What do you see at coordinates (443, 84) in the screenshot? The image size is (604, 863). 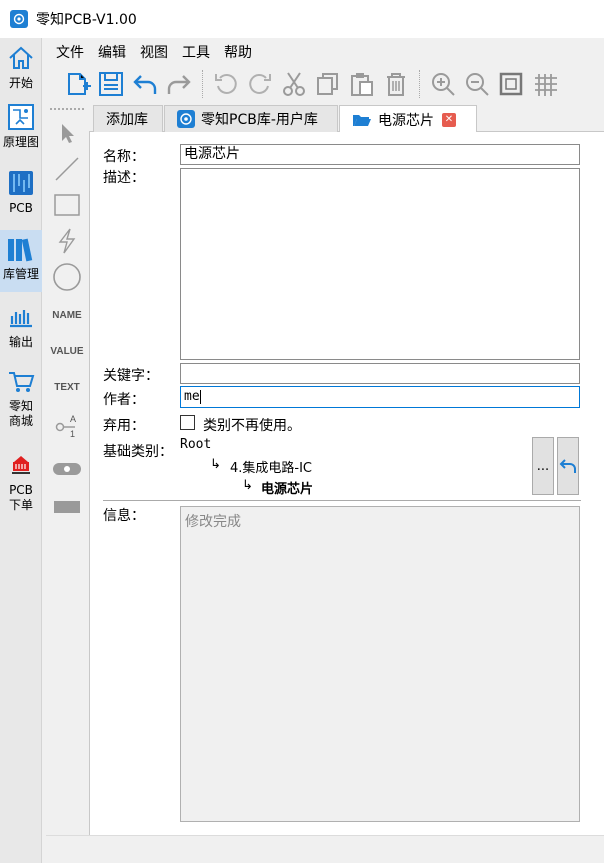 I see `zoom-in-button` at bounding box center [443, 84].